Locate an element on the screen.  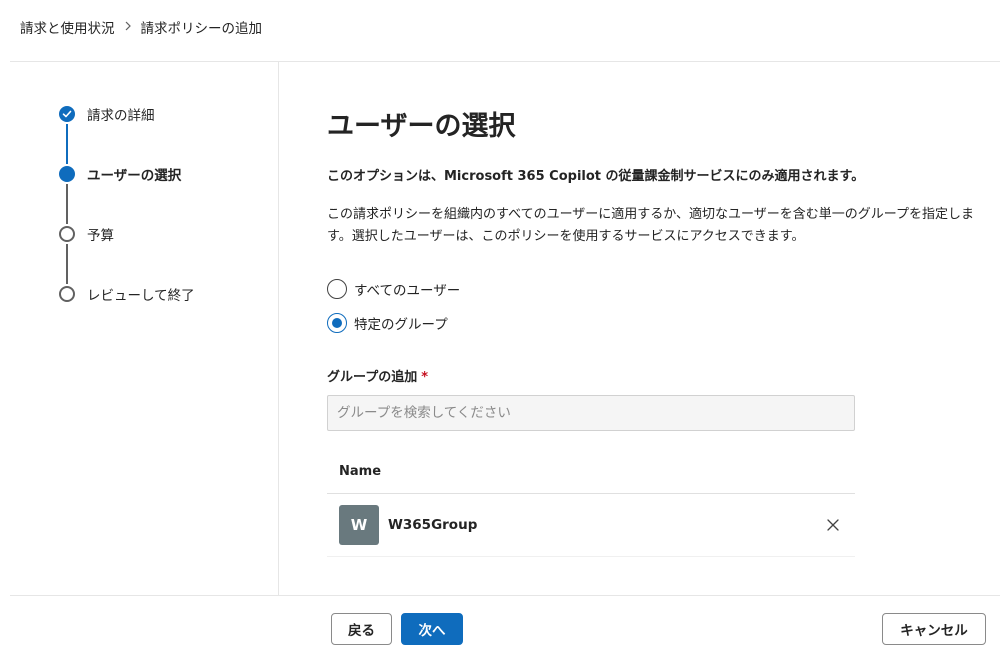
breadcrumb-billing-usage: 請求と使用状況 is located at coordinates (67, 27).